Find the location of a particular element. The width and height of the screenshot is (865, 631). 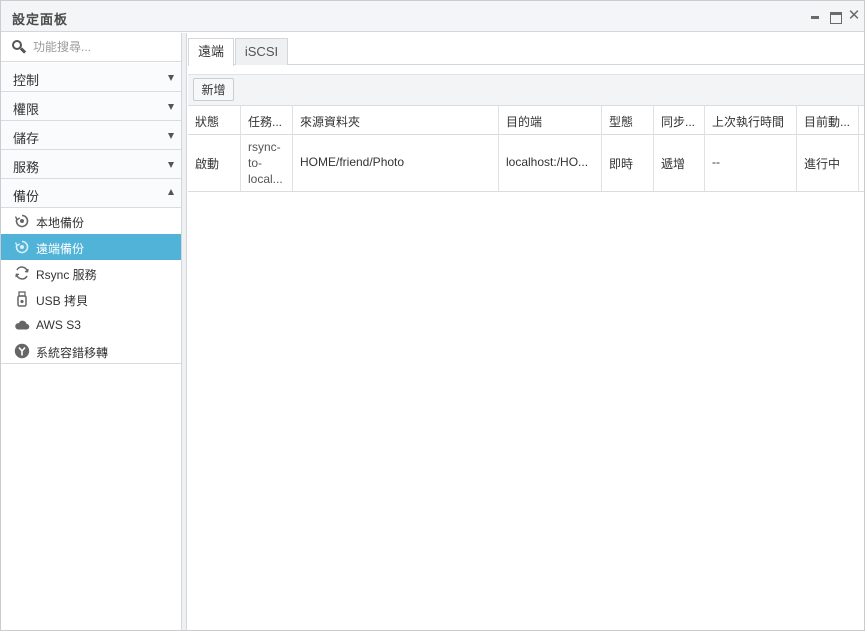

sidebar-item-rsync: Rsync 服務 is located at coordinates (91, 273).